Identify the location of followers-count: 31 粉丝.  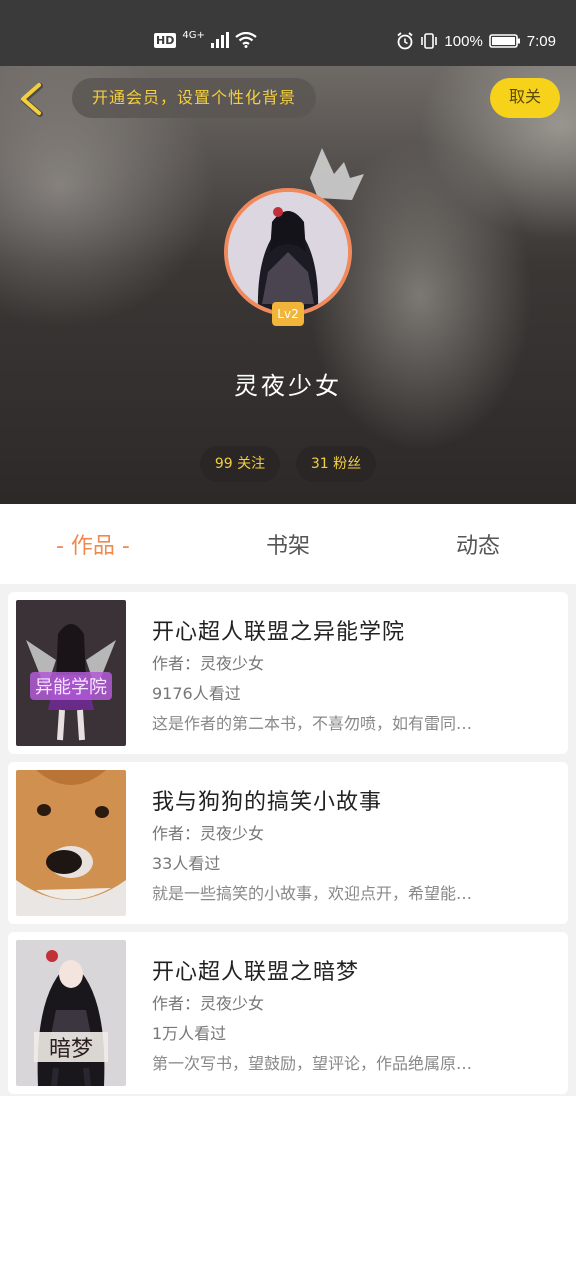
(336, 464).